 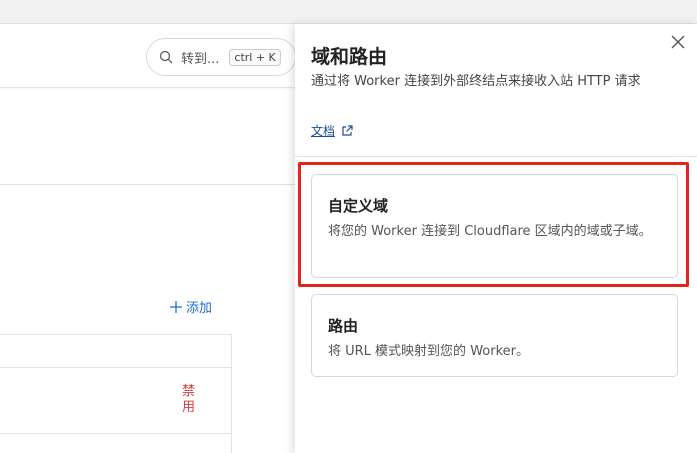 I want to click on panel-title: 域和路由, so click(x=349, y=57).